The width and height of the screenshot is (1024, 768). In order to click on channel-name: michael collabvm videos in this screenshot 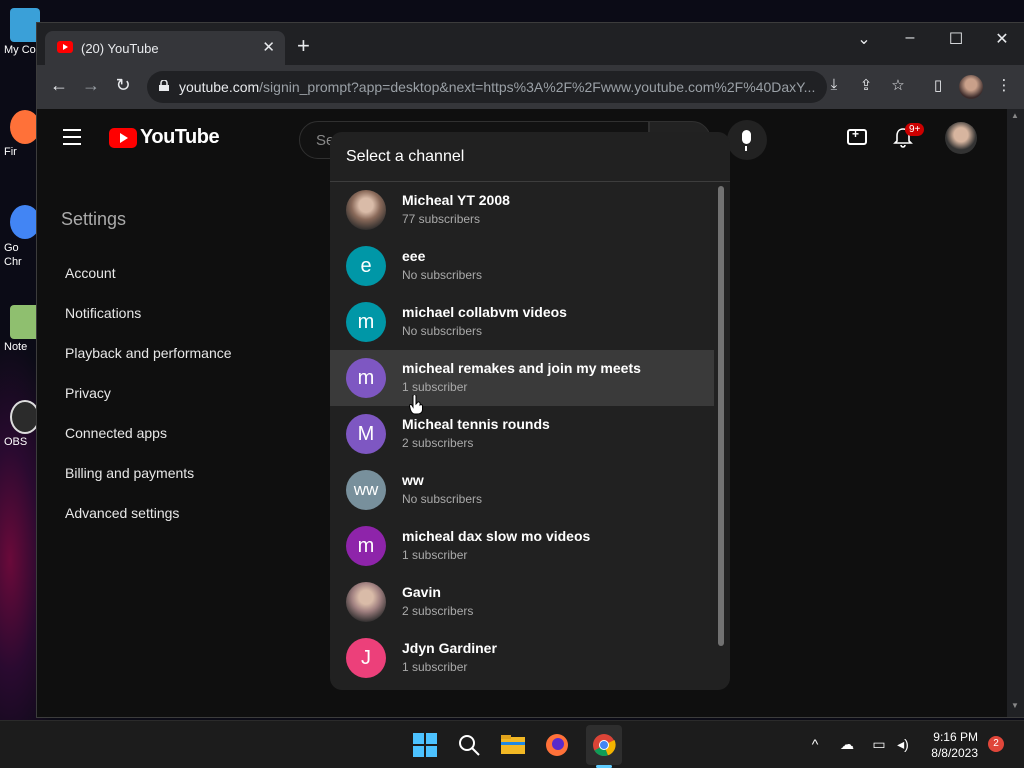, I will do `click(484, 312)`.